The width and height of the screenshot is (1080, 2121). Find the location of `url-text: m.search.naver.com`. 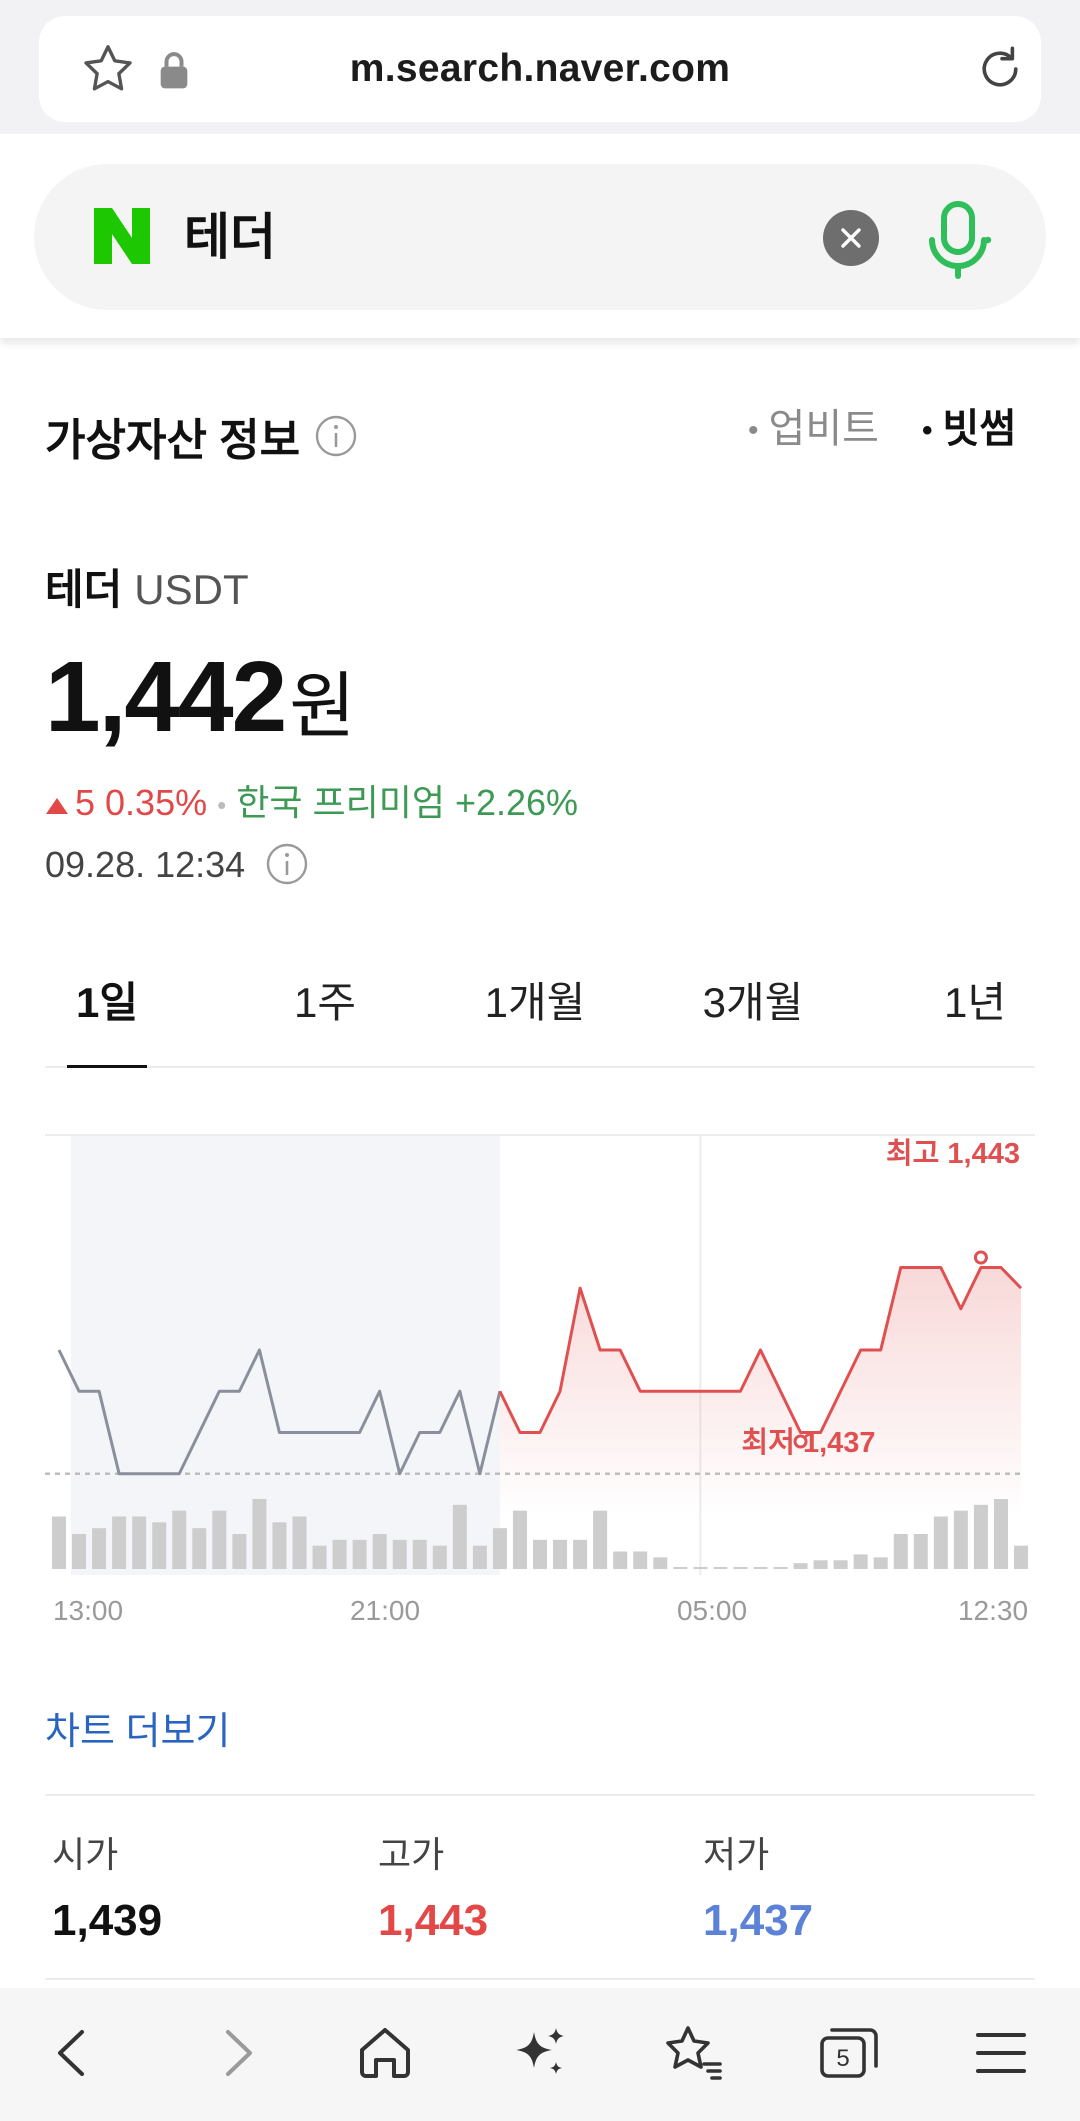

url-text: m.search.naver.com is located at coordinates (540, 69).